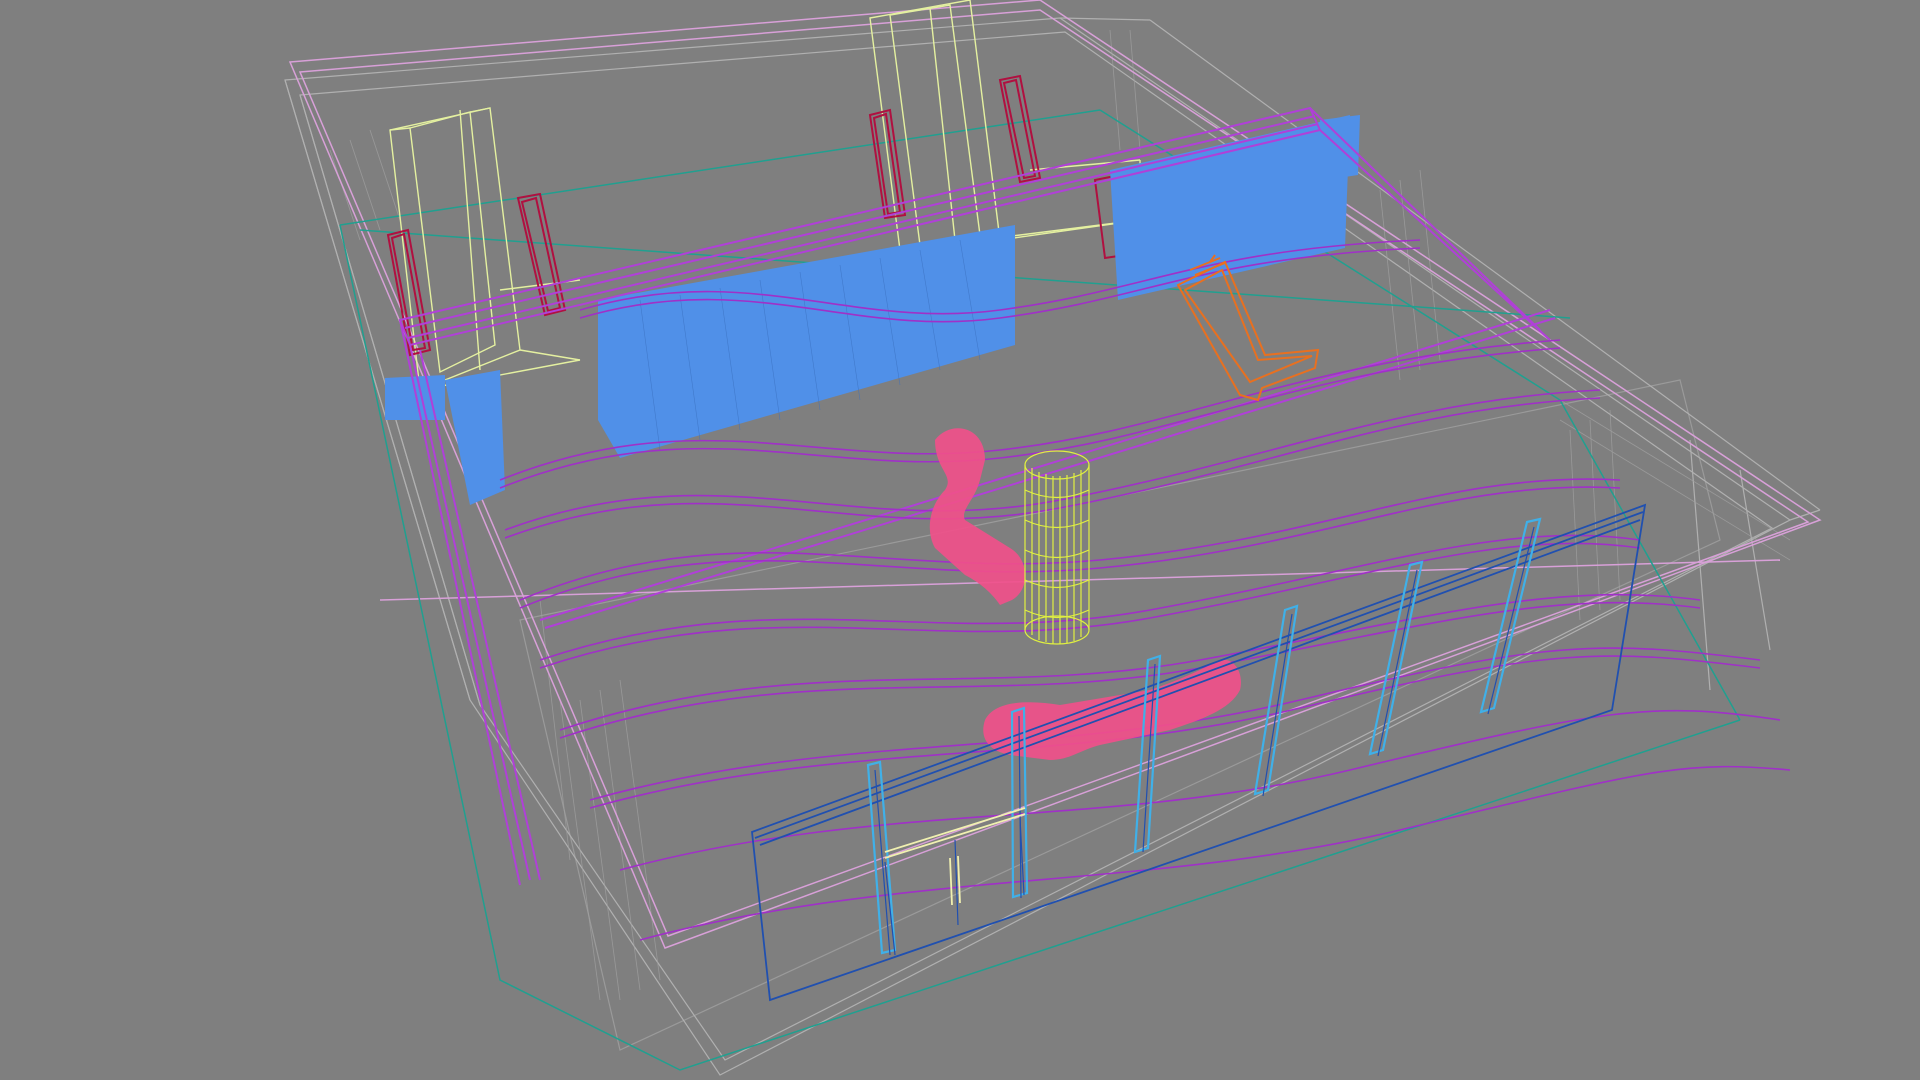 Image resolution: width=1920 pixels, height=1080 pixels. I want to click on yellow-cylinder-column, so click(1057, 547).